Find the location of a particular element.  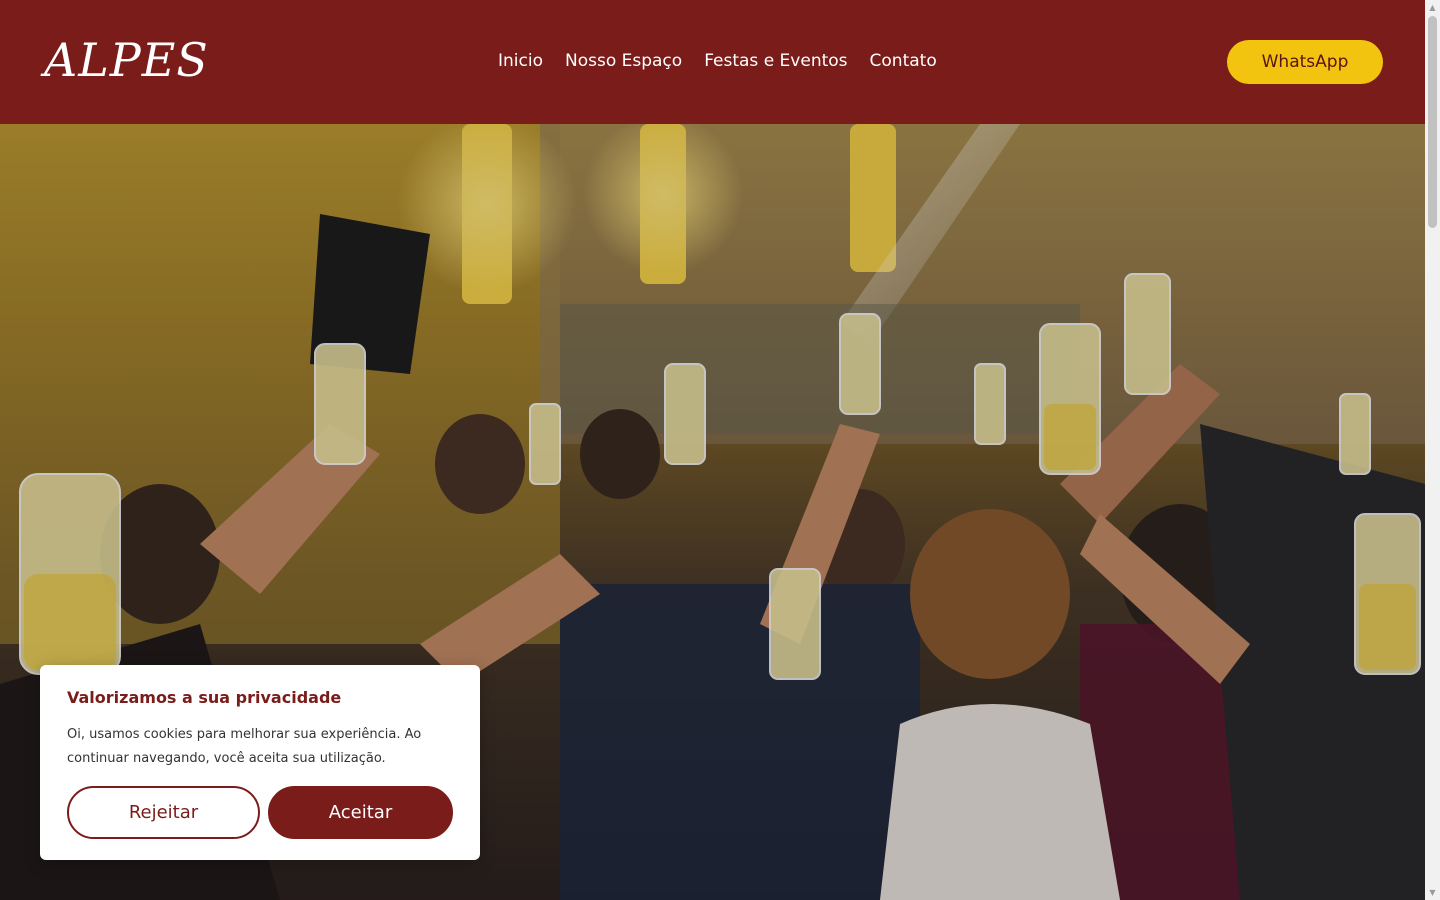

nav-link-inicio: Inicio is located at coordinates (520, 61).